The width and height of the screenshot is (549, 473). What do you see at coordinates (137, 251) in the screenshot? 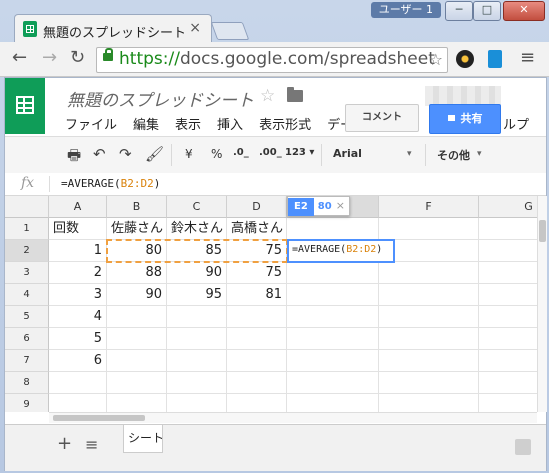
I see `cell-b2: 80` at bounding box center [137, 251].